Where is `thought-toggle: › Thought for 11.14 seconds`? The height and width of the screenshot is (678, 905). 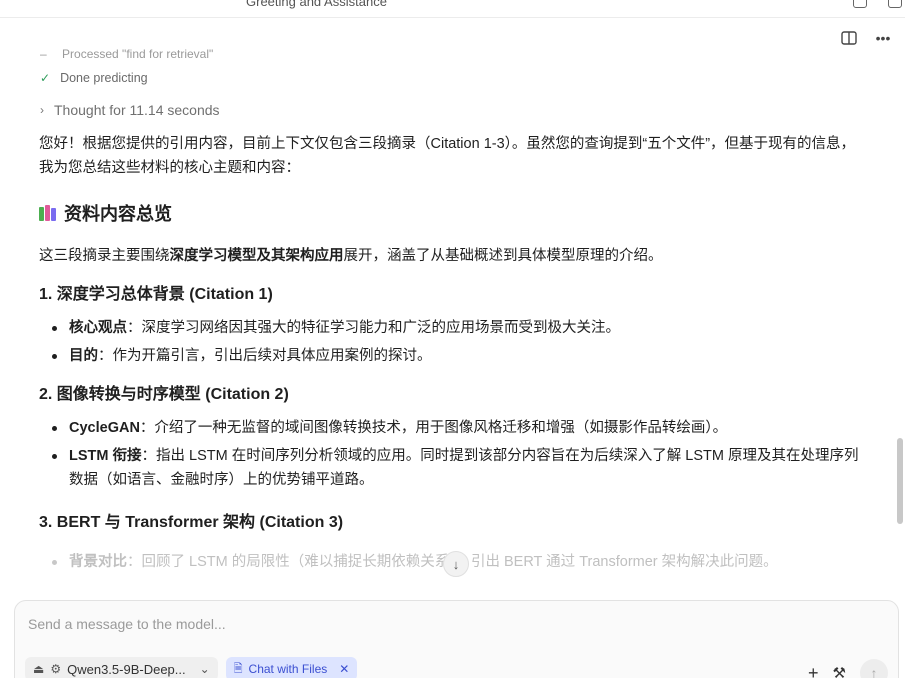
thought-toggle: › Thought for 11.14 seconds is located at coordinates (130, 110).